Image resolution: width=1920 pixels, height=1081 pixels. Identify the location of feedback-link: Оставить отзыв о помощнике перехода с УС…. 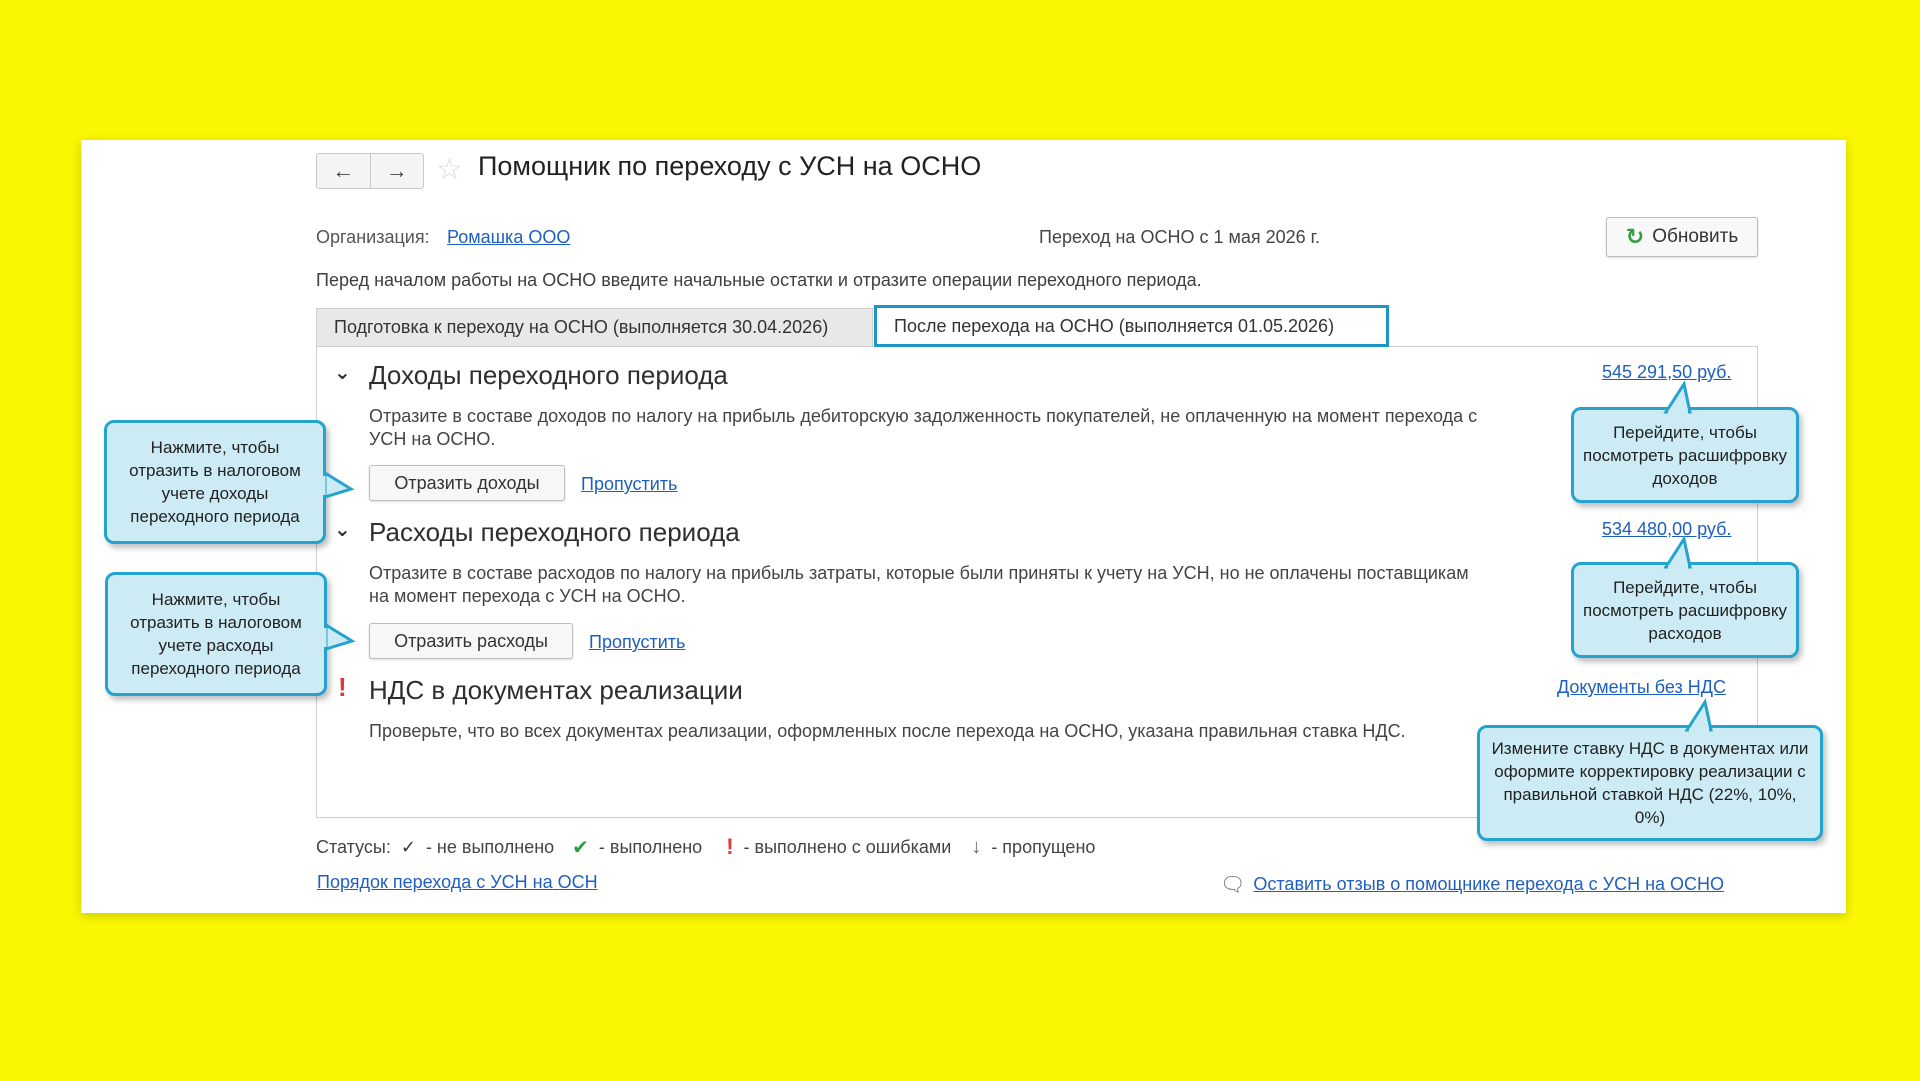
(1488, 884).